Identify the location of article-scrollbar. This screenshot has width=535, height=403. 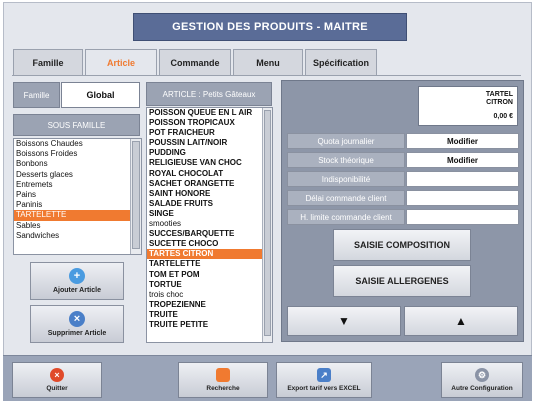
(267, 225).